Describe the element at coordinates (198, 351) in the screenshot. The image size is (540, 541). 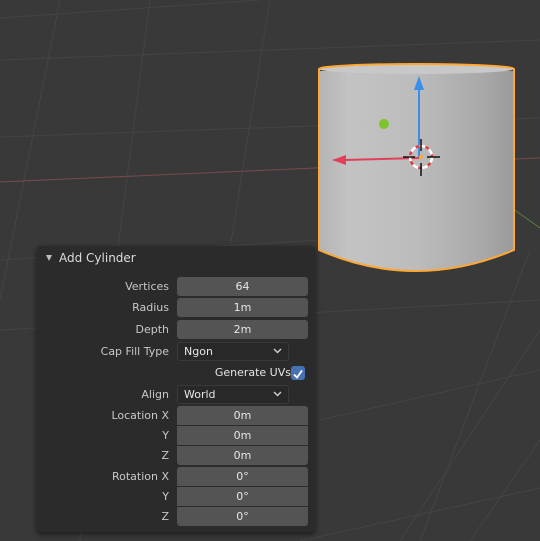
I see `cap-fill-value: Ngon` at that location.